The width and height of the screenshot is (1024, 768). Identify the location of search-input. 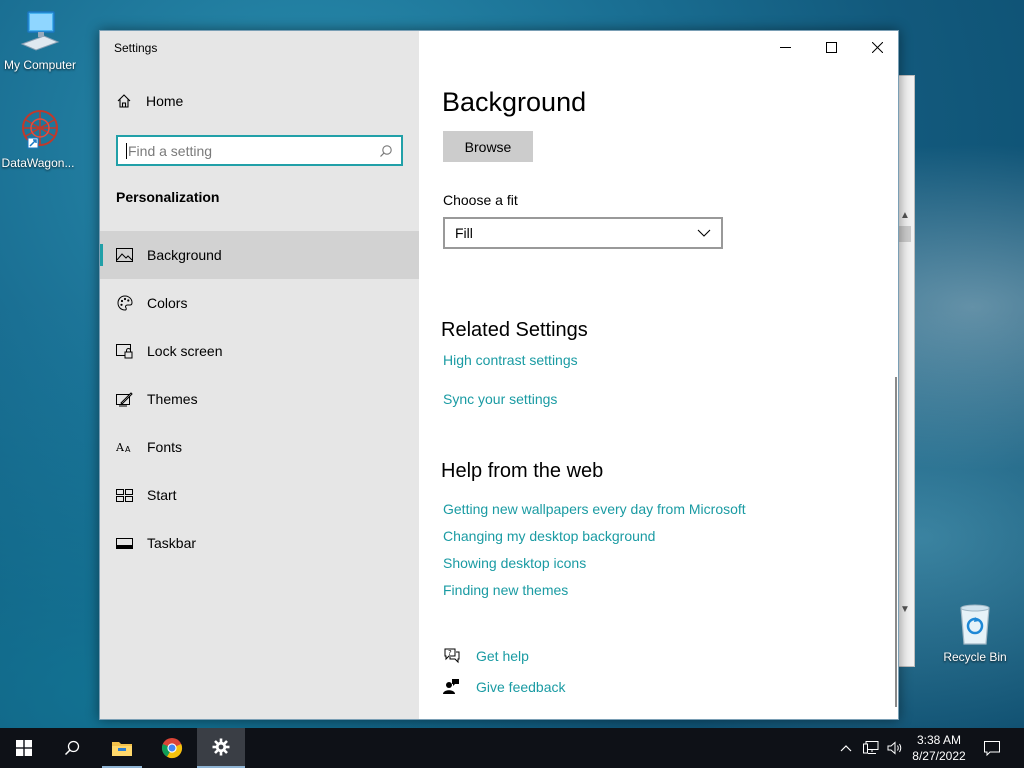
(252, 150).